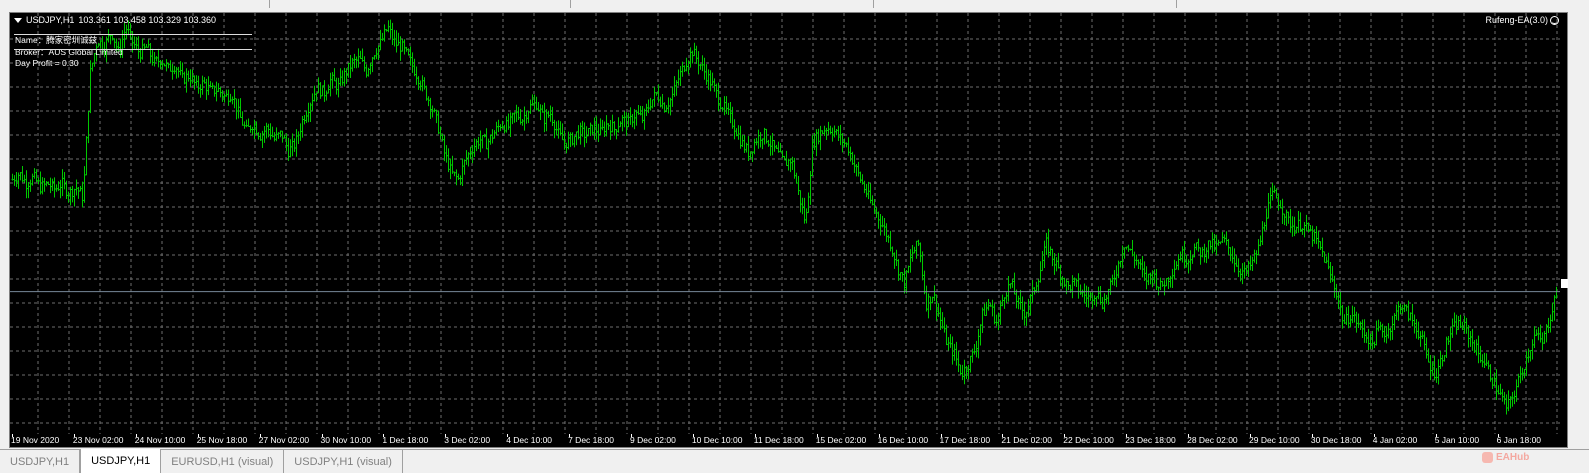 The height and width of the screenshot is (473, 1589). What do you see at coordinates (591, 440) in the screenshot?
I see `time-label: 7 Dec 18:00` at bounding box center [591, 440].